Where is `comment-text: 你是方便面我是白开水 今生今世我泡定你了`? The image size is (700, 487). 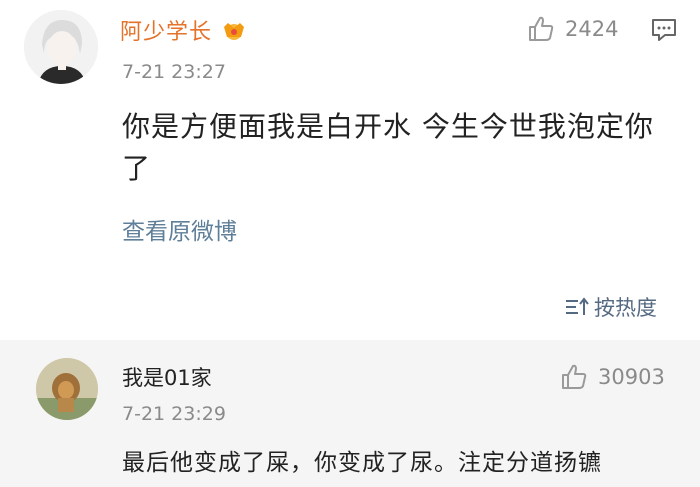
comment-text: 你是方便面我是白开水 今生今世我泡定你了 is located at coordinates (388, 147).